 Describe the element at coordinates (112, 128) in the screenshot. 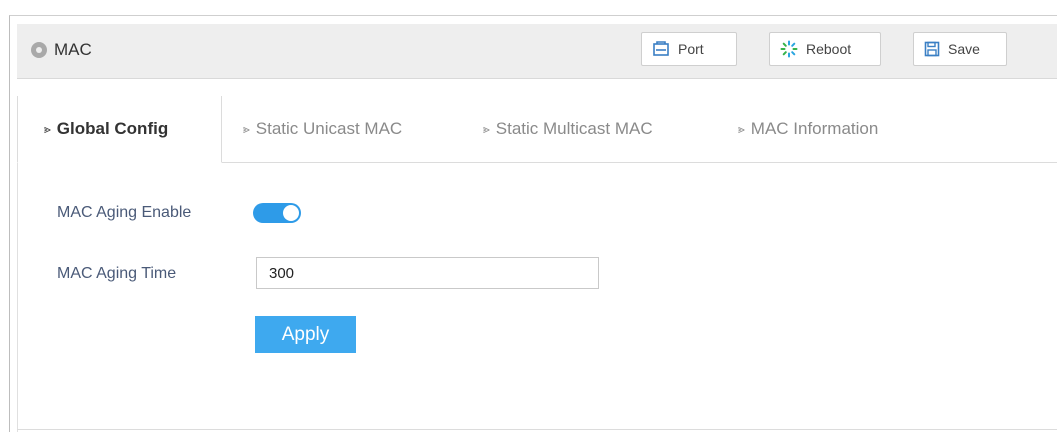

I see `tab-label: Global Config` at that location.